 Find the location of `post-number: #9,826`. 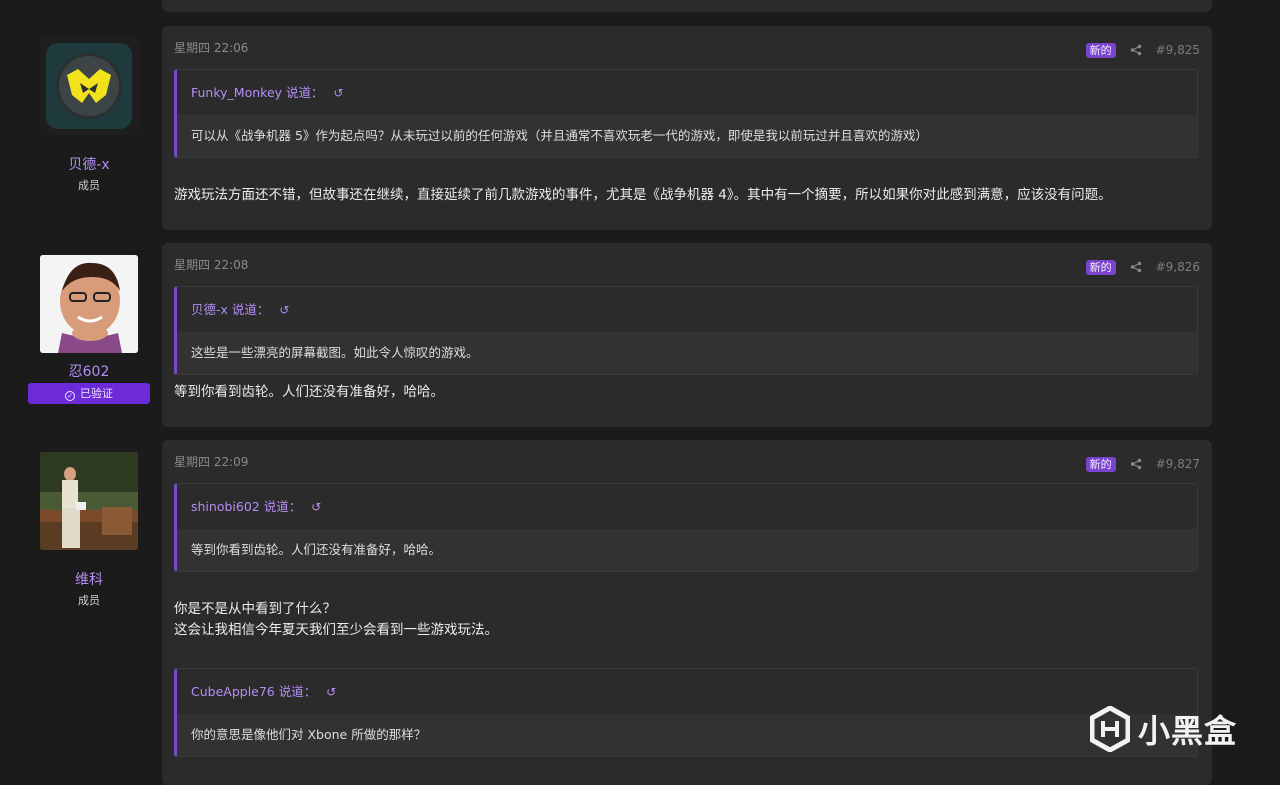

post-number: #9,826 is located at coordinates (1178, 267).